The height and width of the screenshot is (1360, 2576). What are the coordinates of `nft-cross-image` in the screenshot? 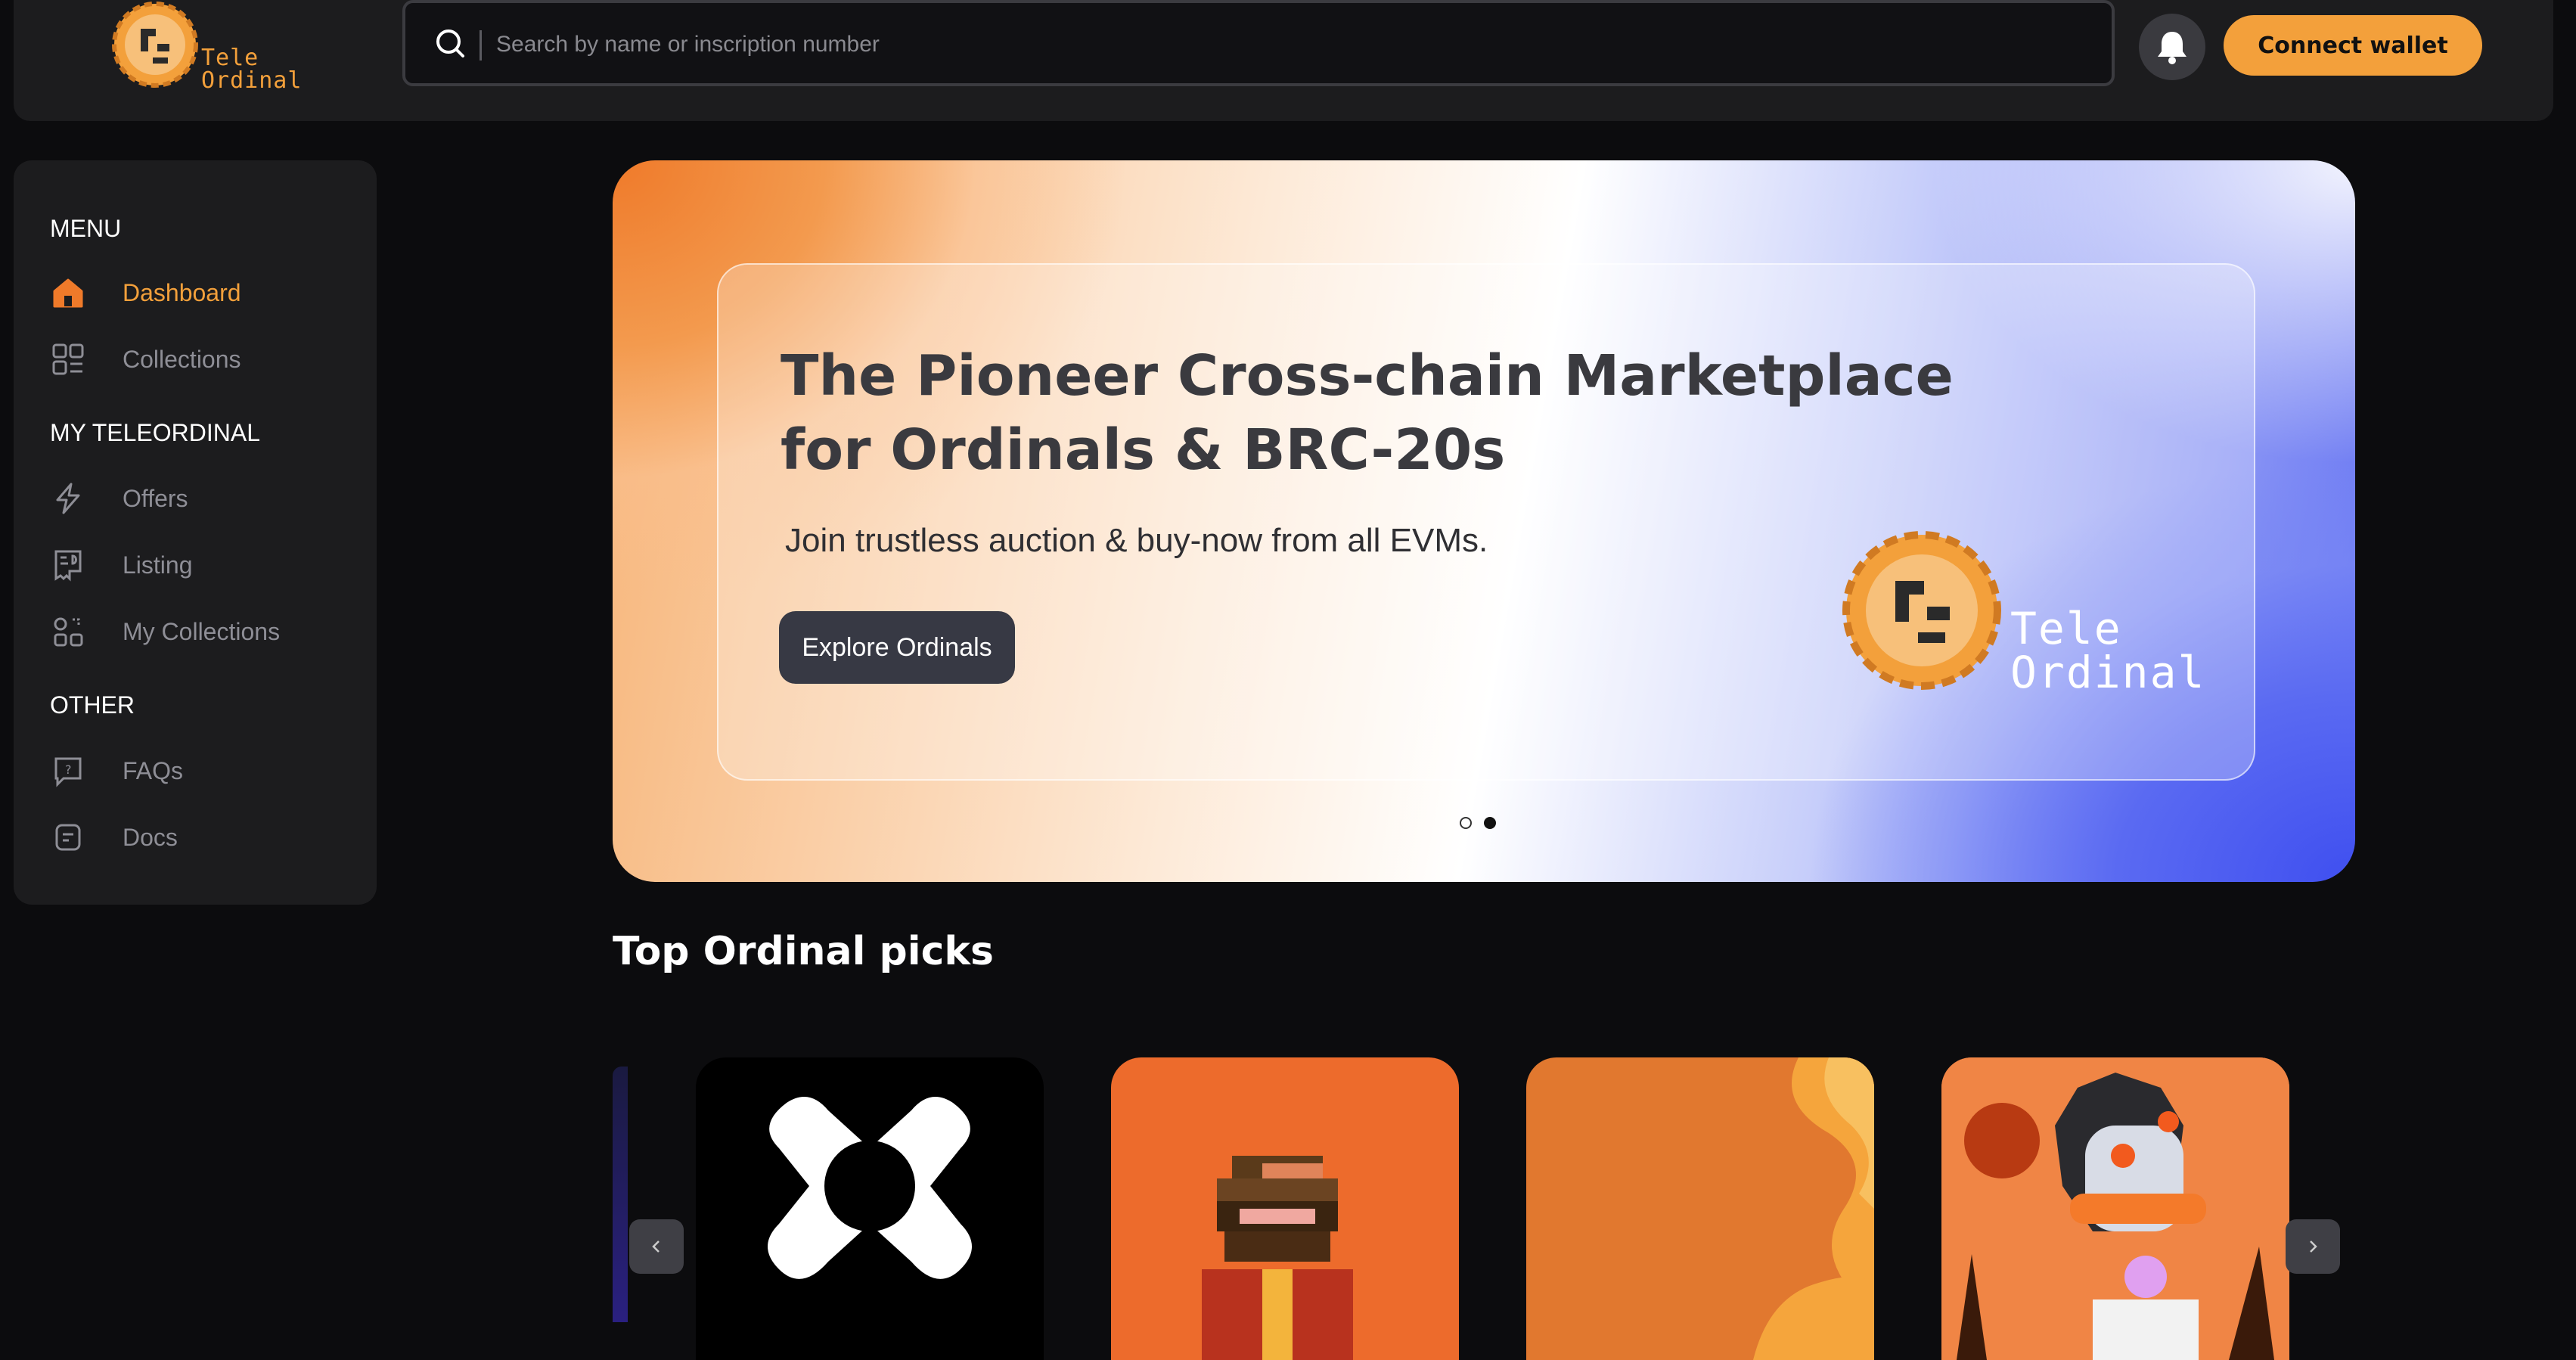 It's located at (870, 1188).